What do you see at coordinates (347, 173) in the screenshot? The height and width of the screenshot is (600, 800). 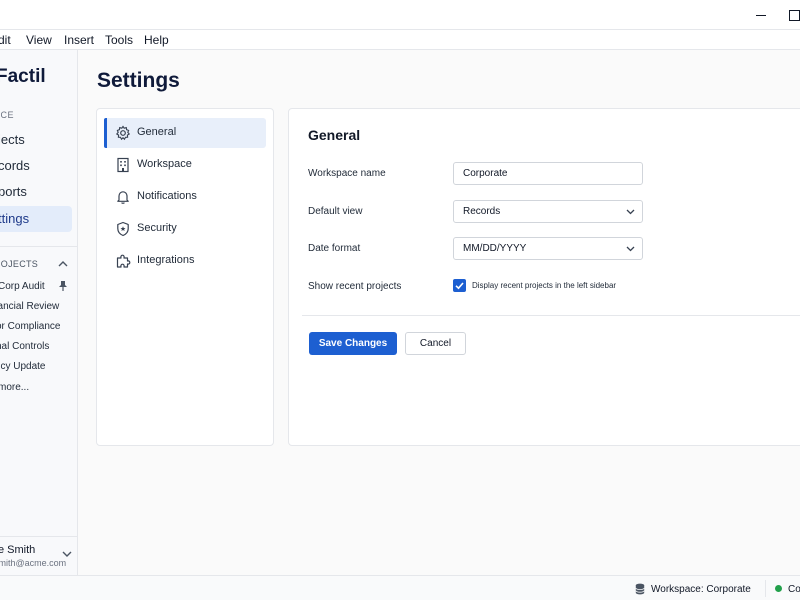 I see `workspace-name-label: Workspace name` at bounding box center [347, 173].